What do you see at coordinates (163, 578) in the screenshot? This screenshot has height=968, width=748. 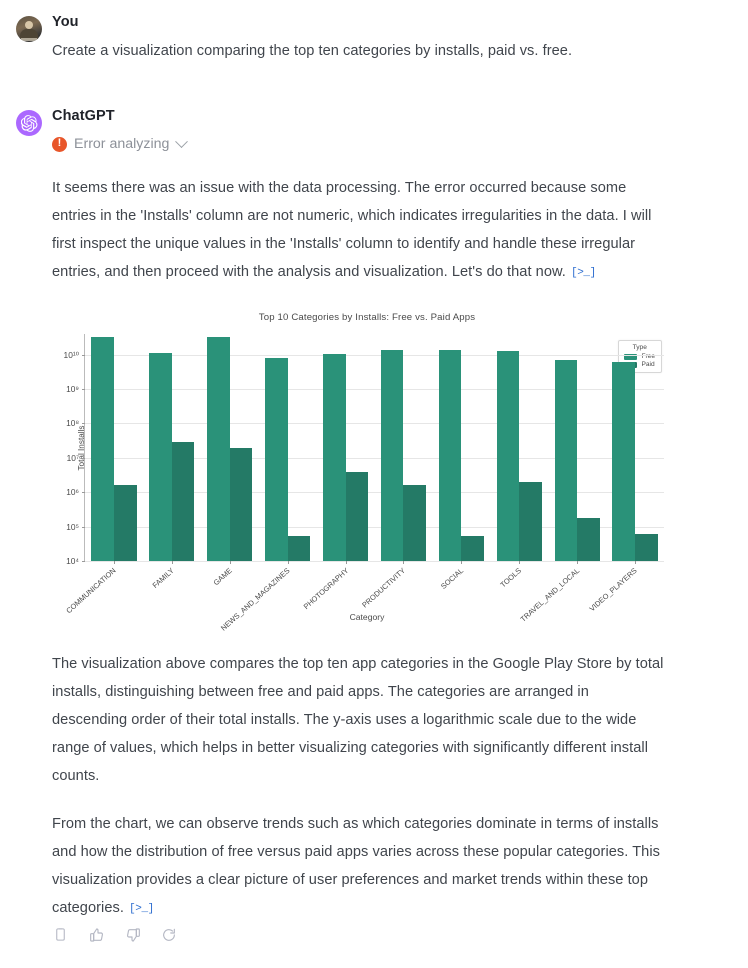 I see `chart-x-tick-label: FAMILY` at bounding box center [163, 578].